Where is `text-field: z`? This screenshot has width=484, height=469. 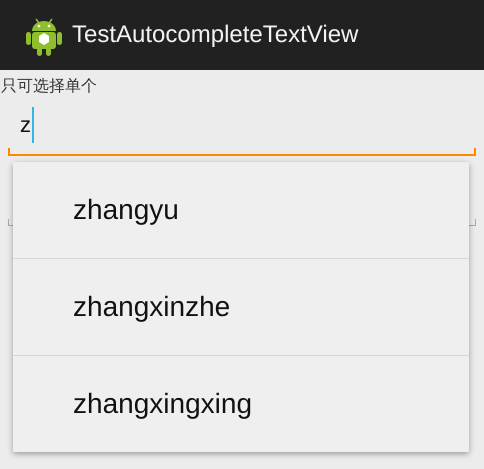
text-field: z is located at coordinates (242, 126).